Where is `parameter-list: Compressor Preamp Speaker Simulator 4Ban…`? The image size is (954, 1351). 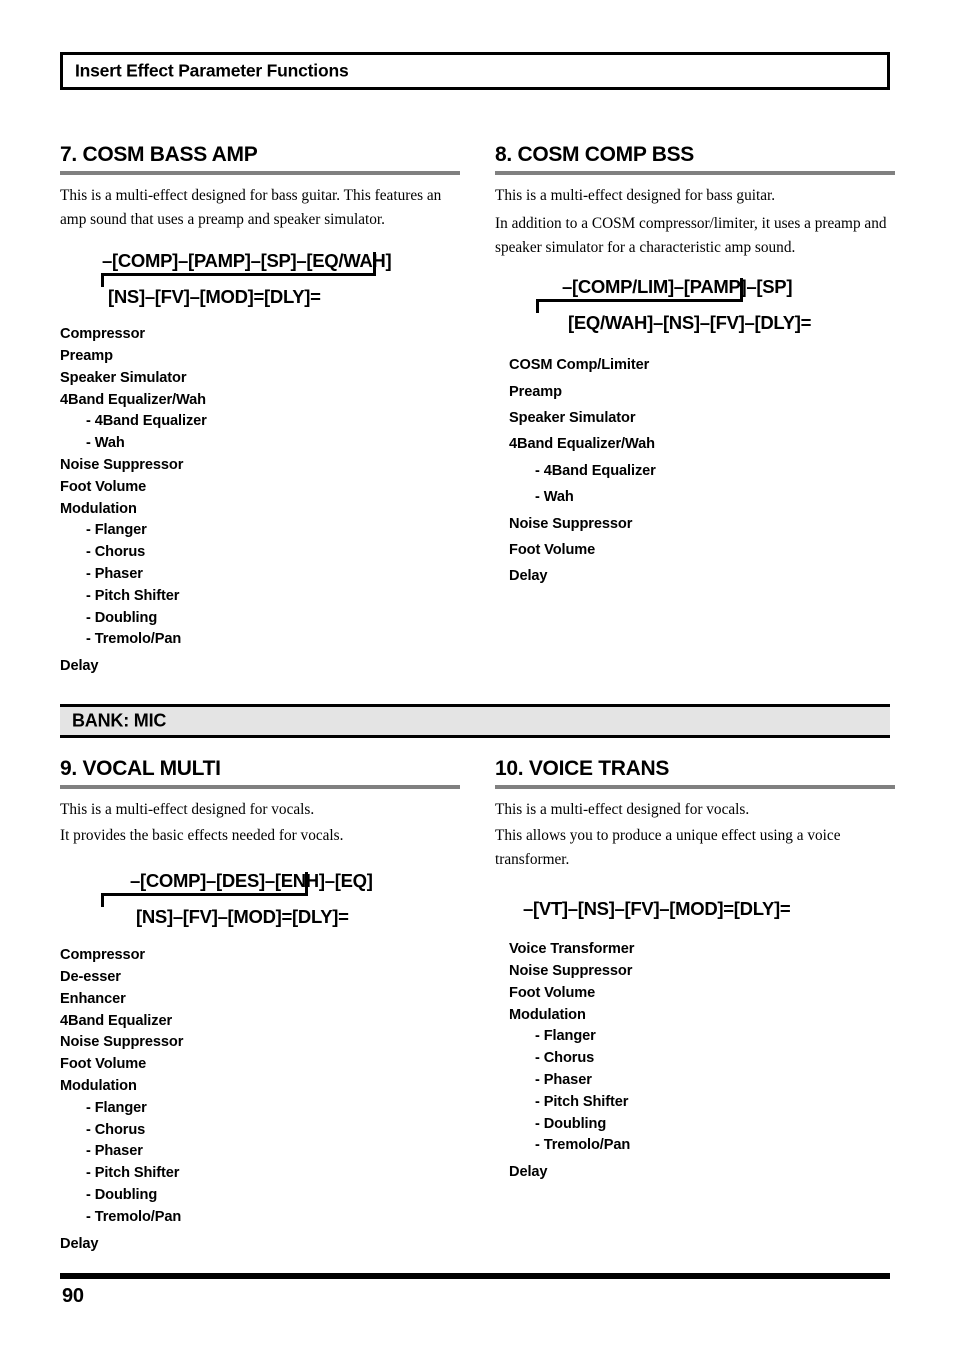
parameter-list: Compressor Preamp Speaker Simulator 4Ban… is located at coordinates (260, 501).